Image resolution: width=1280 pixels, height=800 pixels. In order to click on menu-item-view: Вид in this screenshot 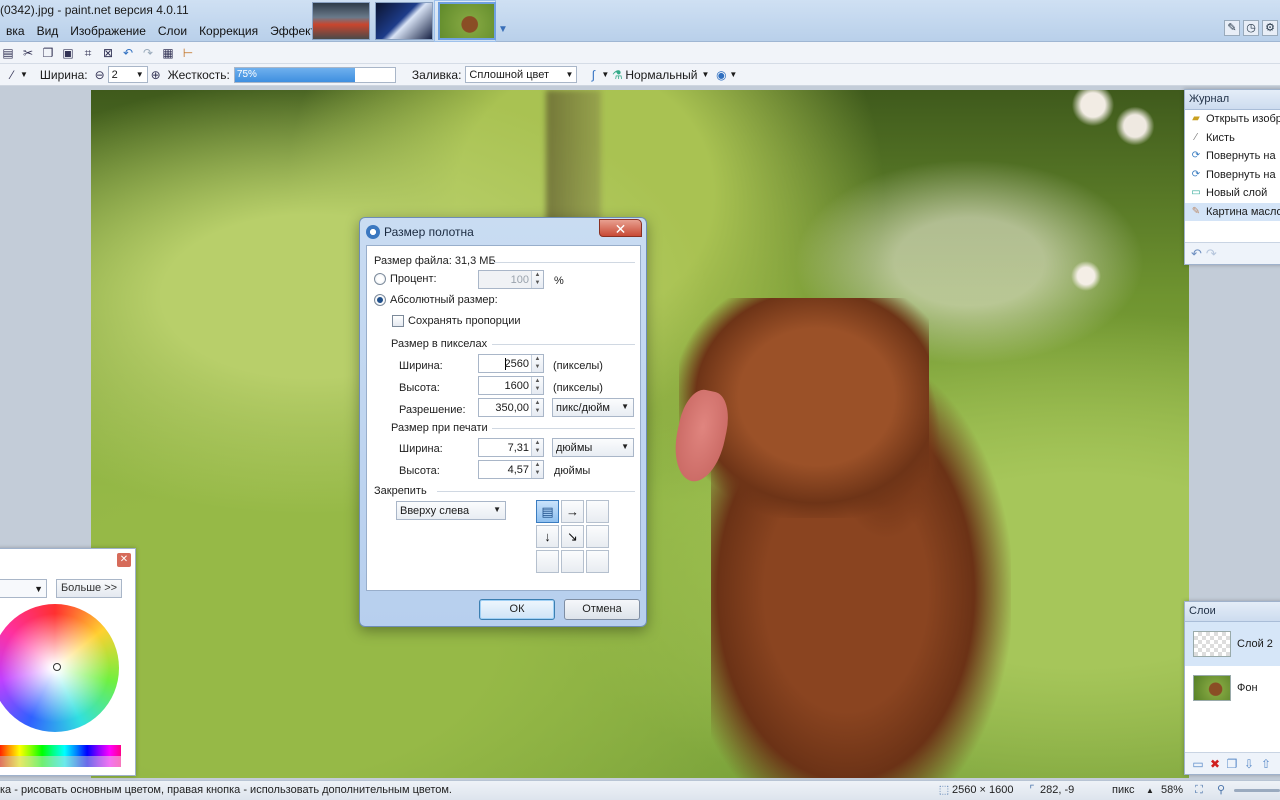, I will do `click(48, 32)`.